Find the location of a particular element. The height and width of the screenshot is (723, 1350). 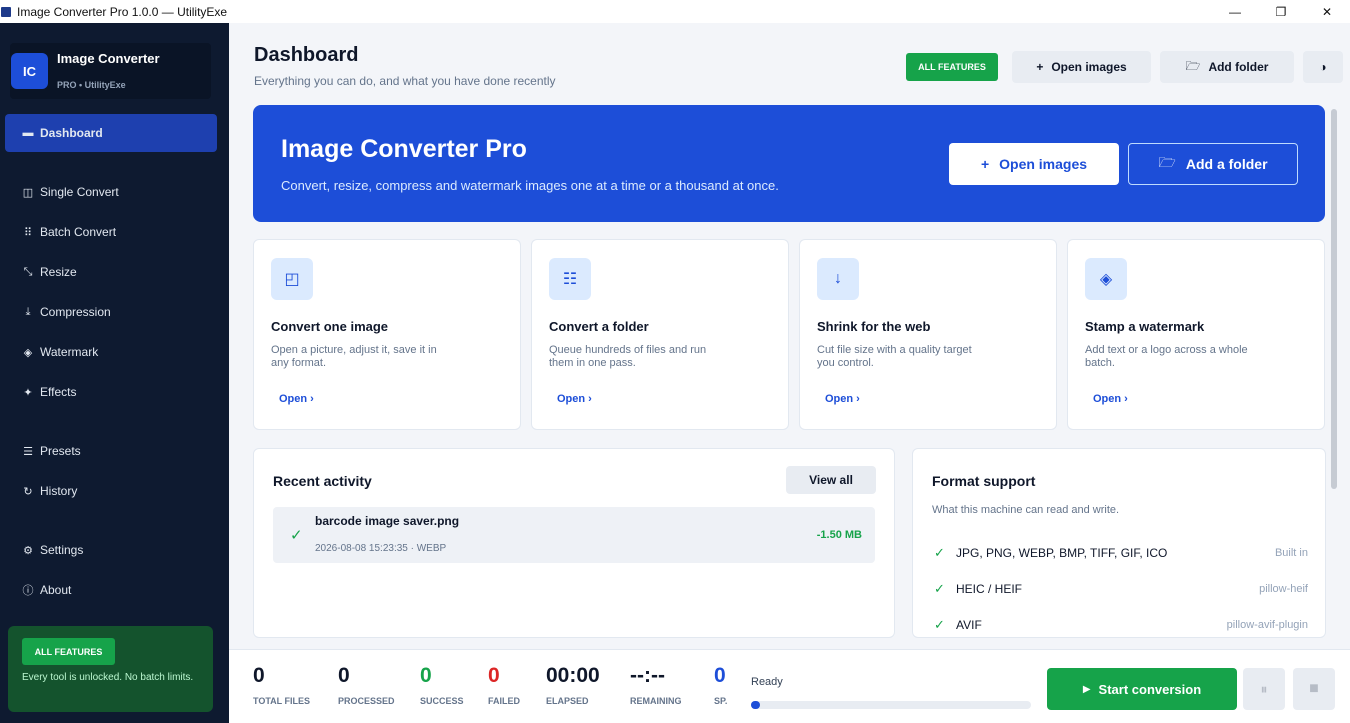

folder-icon: 🗁 is located at coordinates (1167, 162).